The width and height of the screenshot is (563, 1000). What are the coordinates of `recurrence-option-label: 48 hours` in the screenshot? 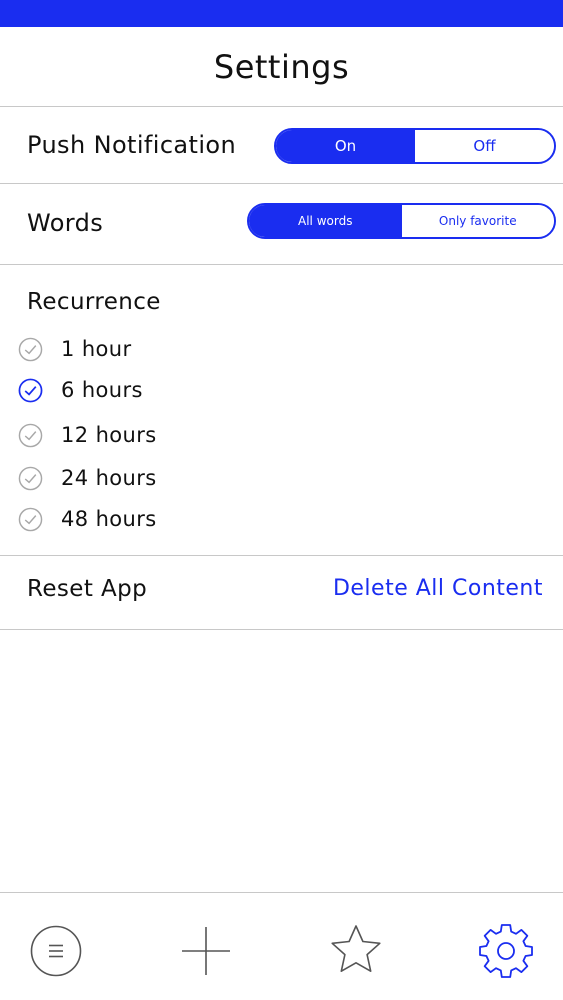 It's located at (109, 519).